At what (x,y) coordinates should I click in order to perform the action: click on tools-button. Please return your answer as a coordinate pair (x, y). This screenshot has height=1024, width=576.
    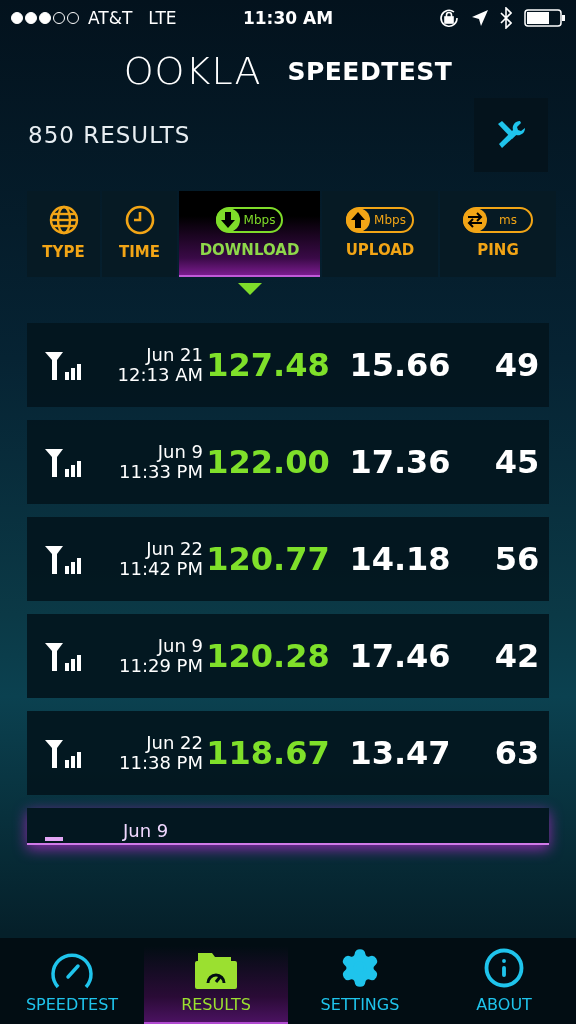
    Looking at the image, I should click on (511, 135).